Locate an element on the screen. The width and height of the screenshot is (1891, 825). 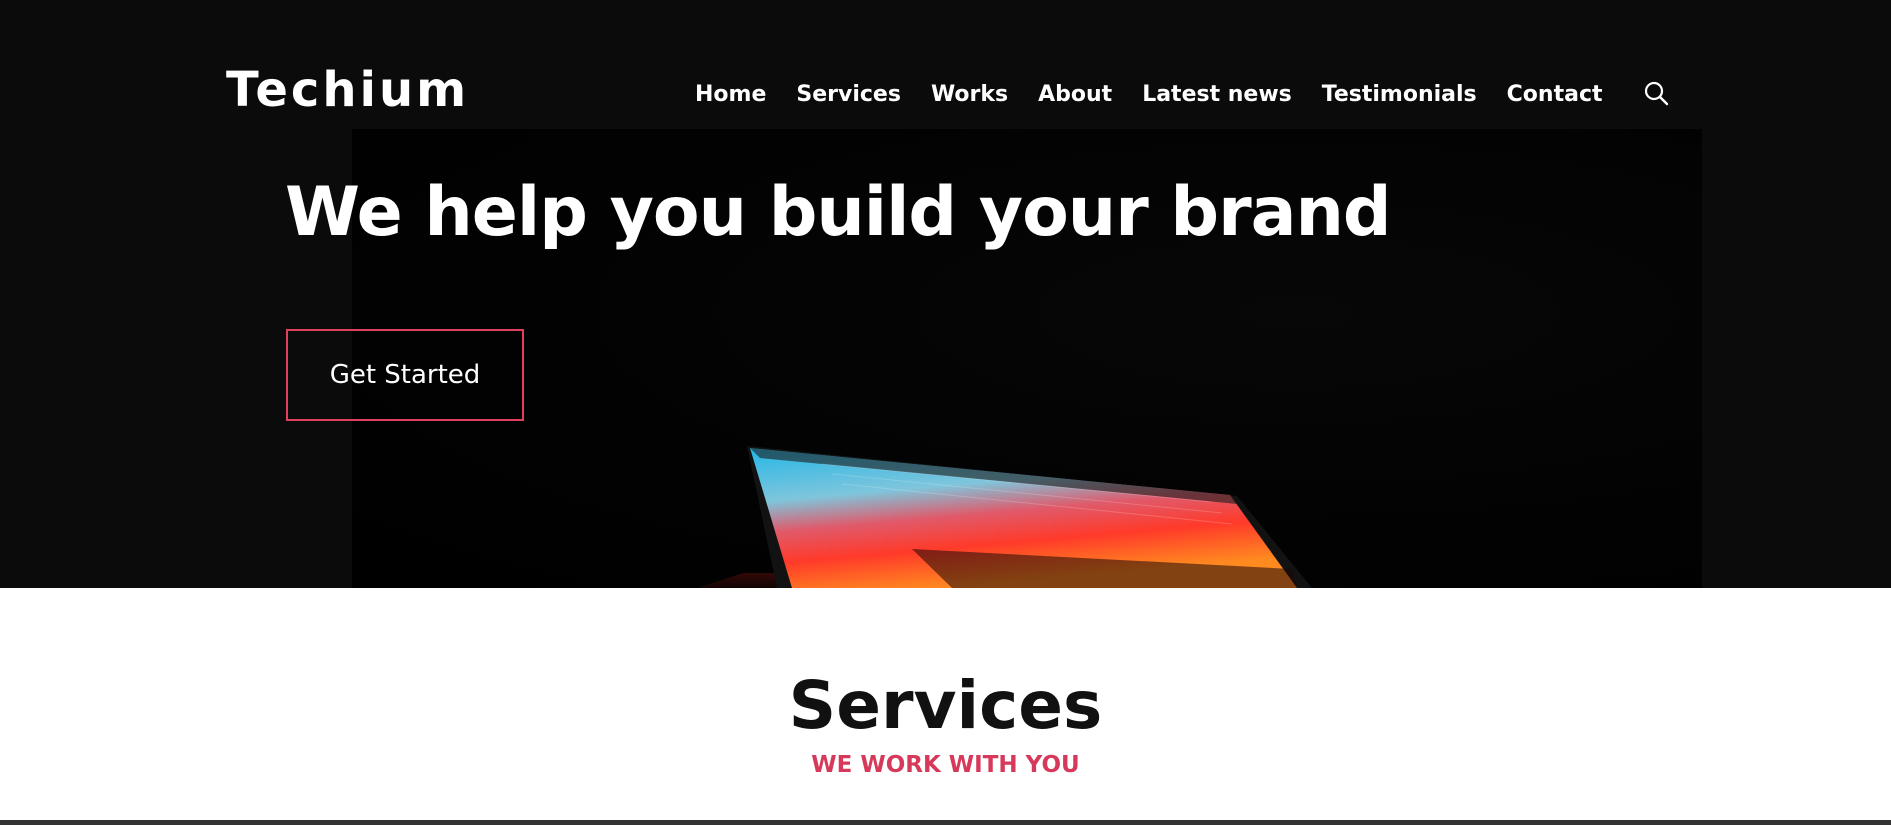
nav-item-works: Works is located at coordinates (969, 95).